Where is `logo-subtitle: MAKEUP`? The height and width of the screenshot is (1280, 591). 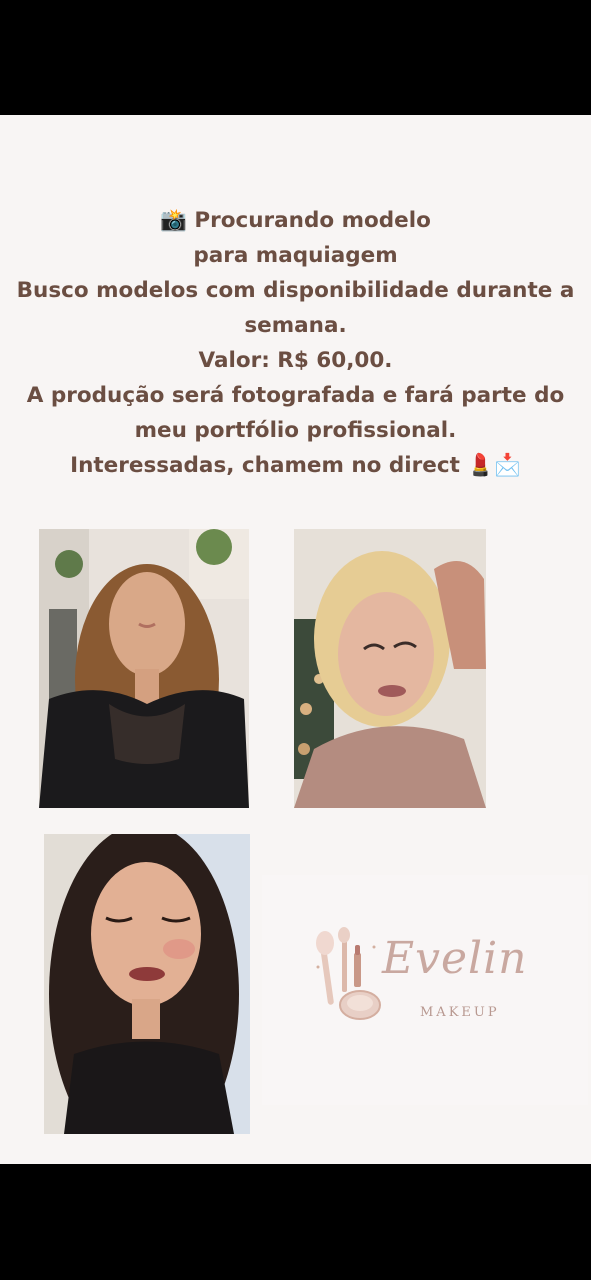
logo-subtitle: MAKEUP is located at coordinates (460, 1012).